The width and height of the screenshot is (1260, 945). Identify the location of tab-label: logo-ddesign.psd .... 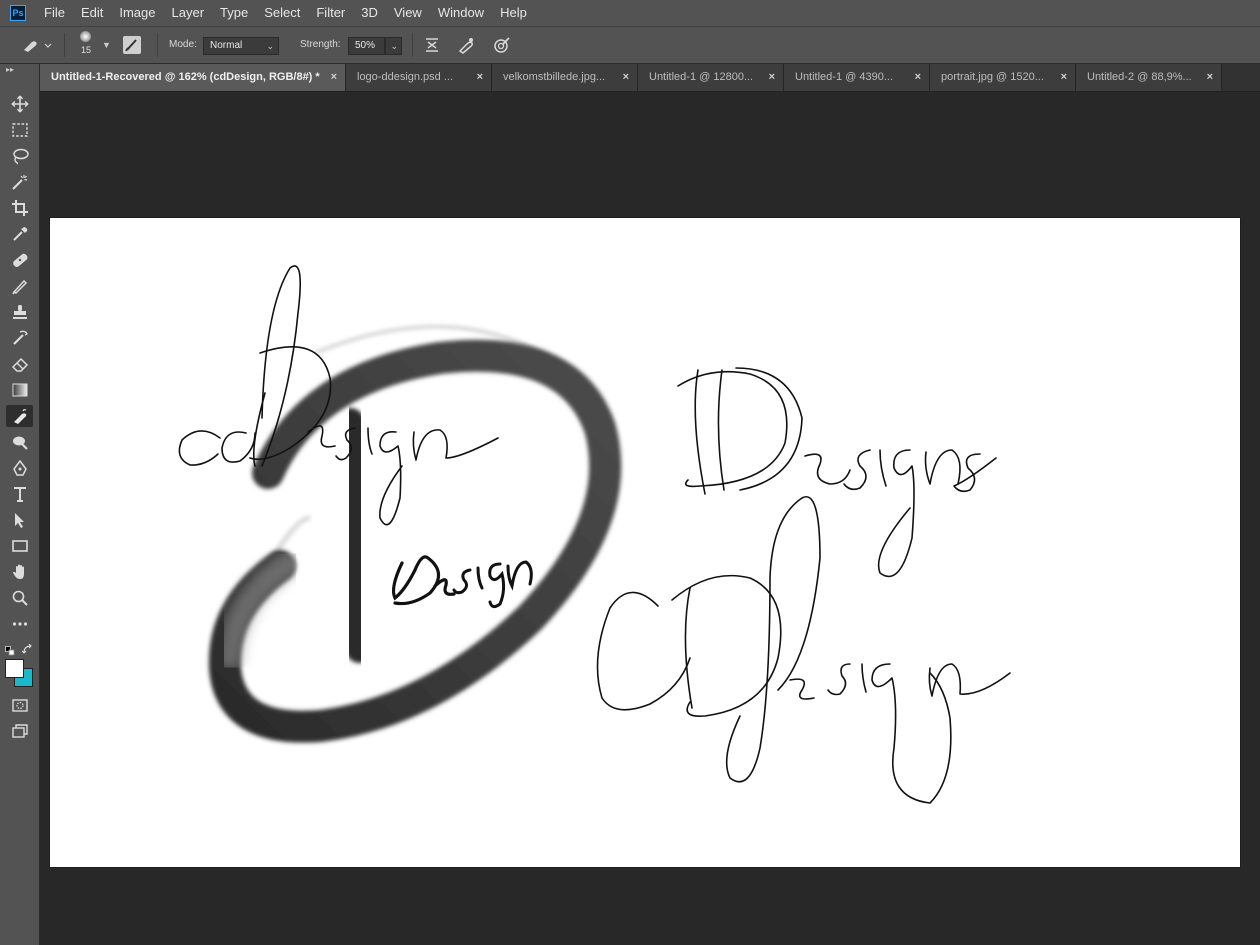
(405, 77).